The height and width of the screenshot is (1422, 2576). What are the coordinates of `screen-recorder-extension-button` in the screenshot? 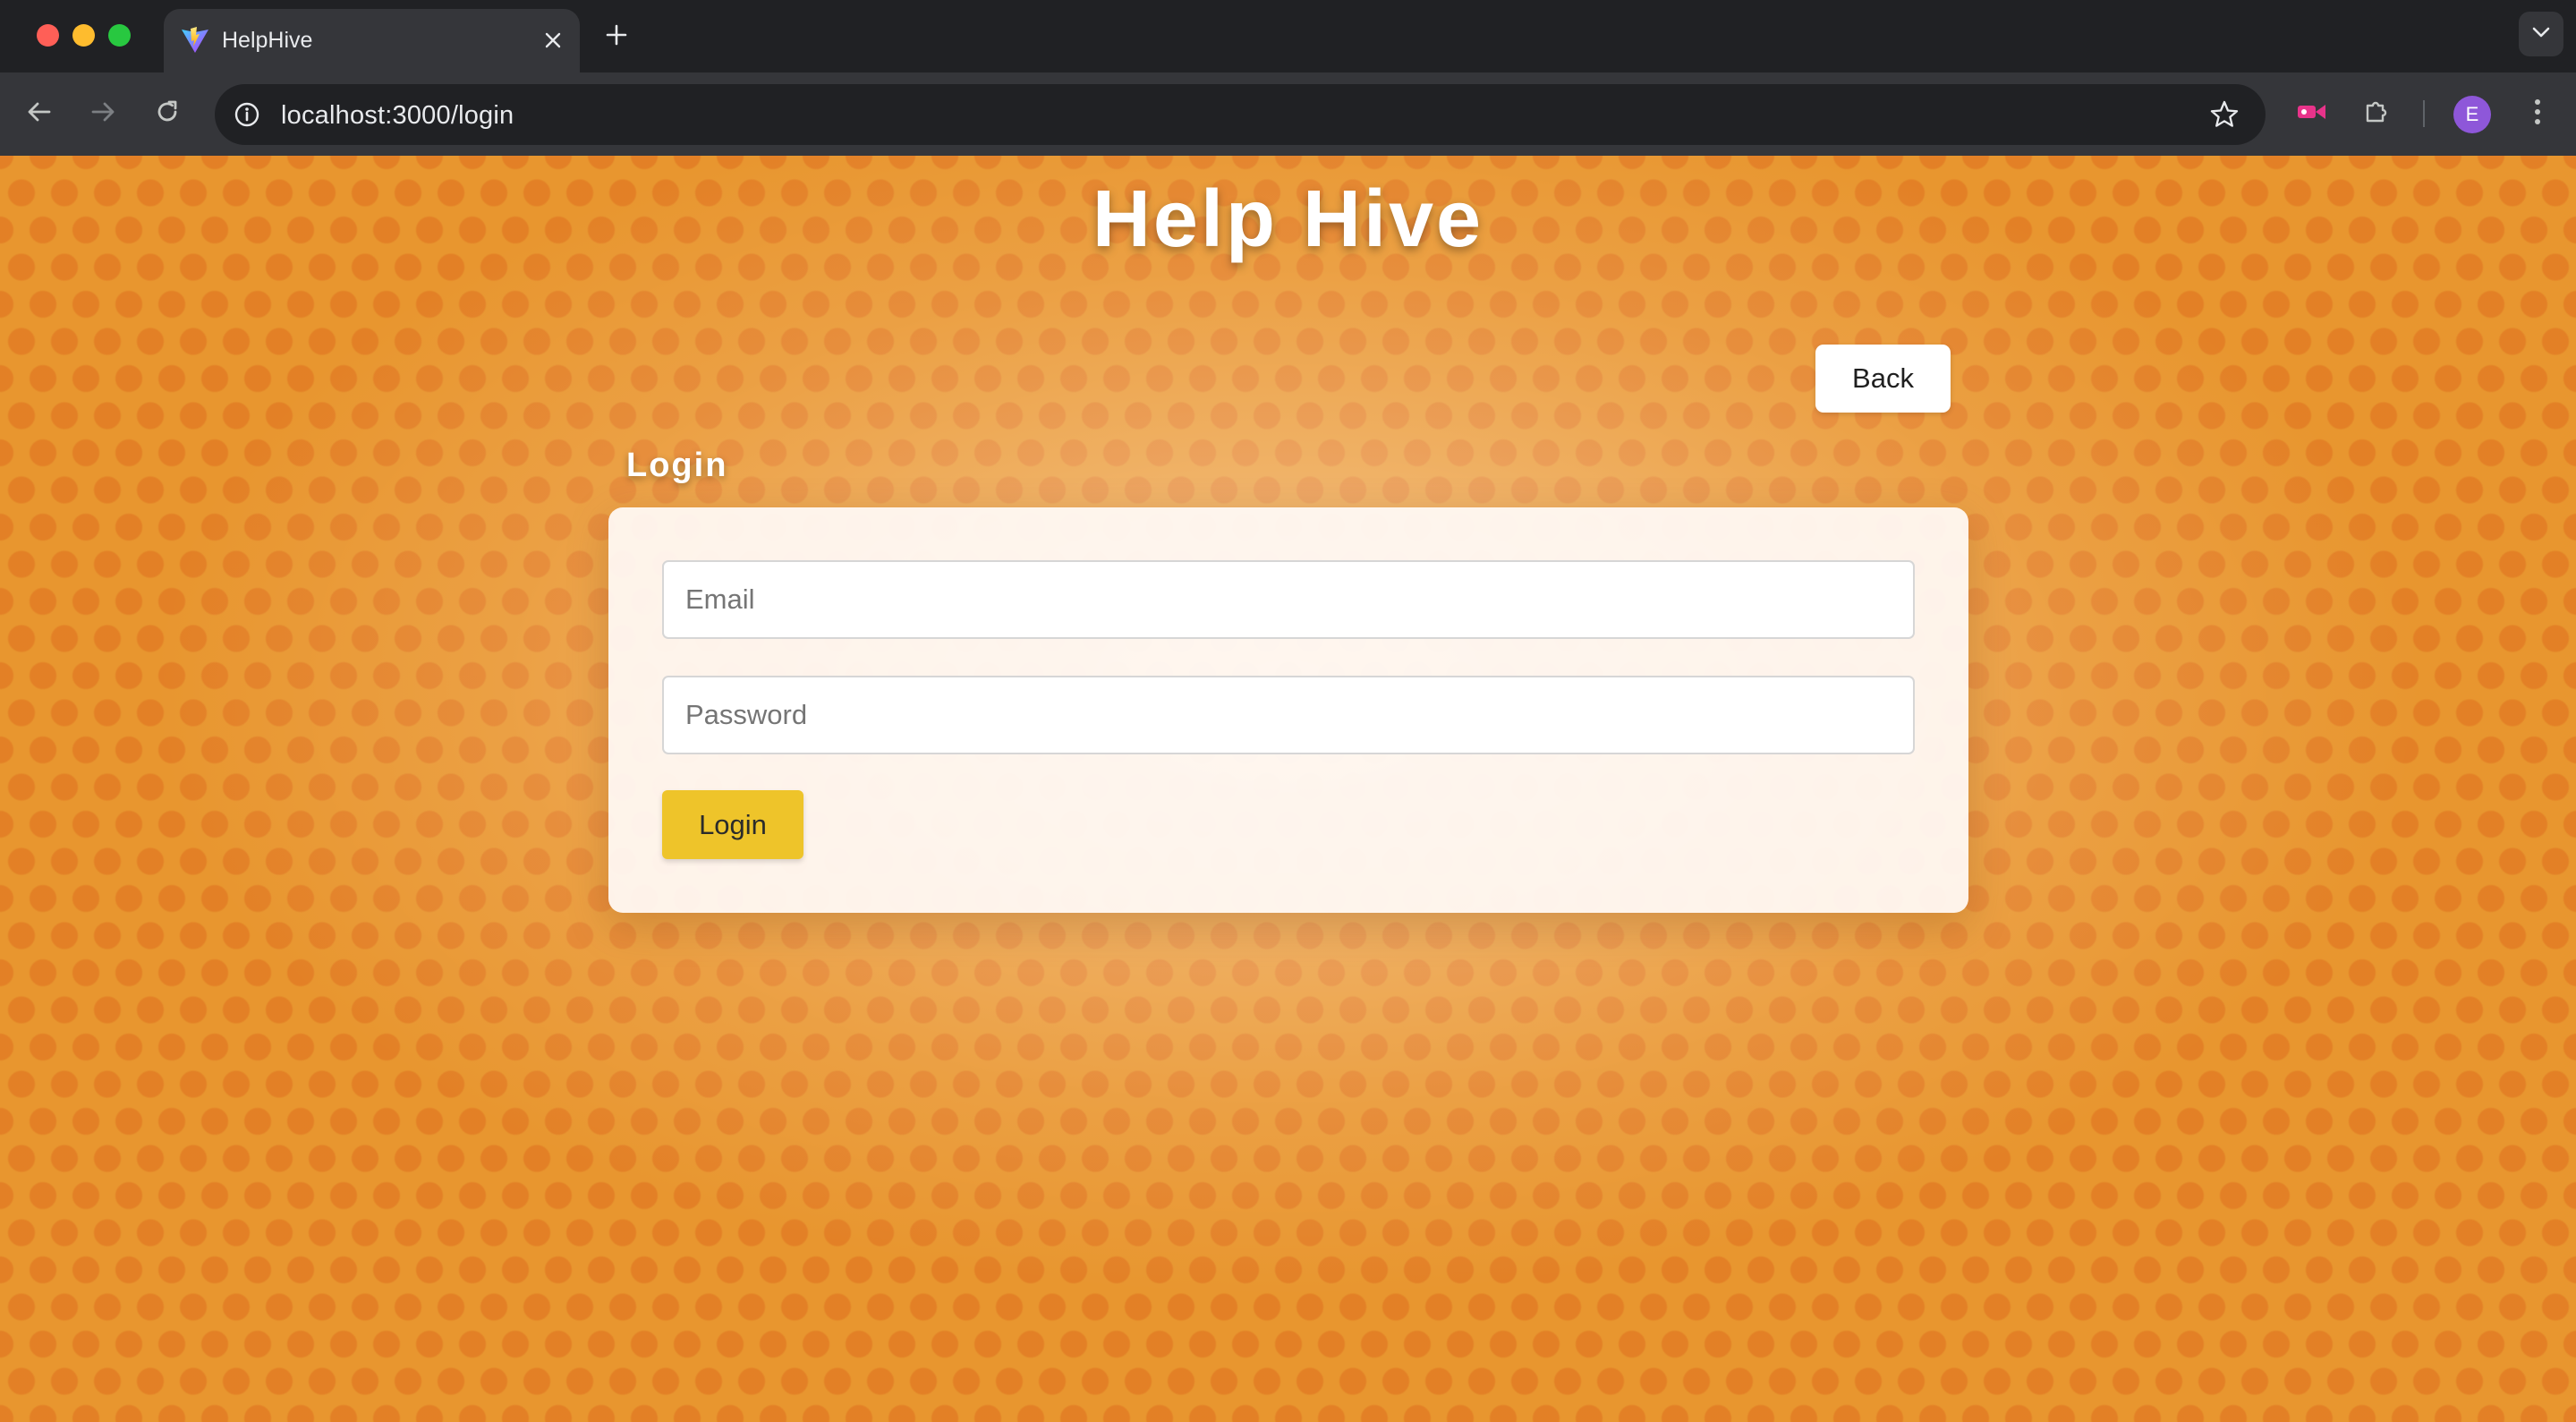 It's located at (2312, 113).